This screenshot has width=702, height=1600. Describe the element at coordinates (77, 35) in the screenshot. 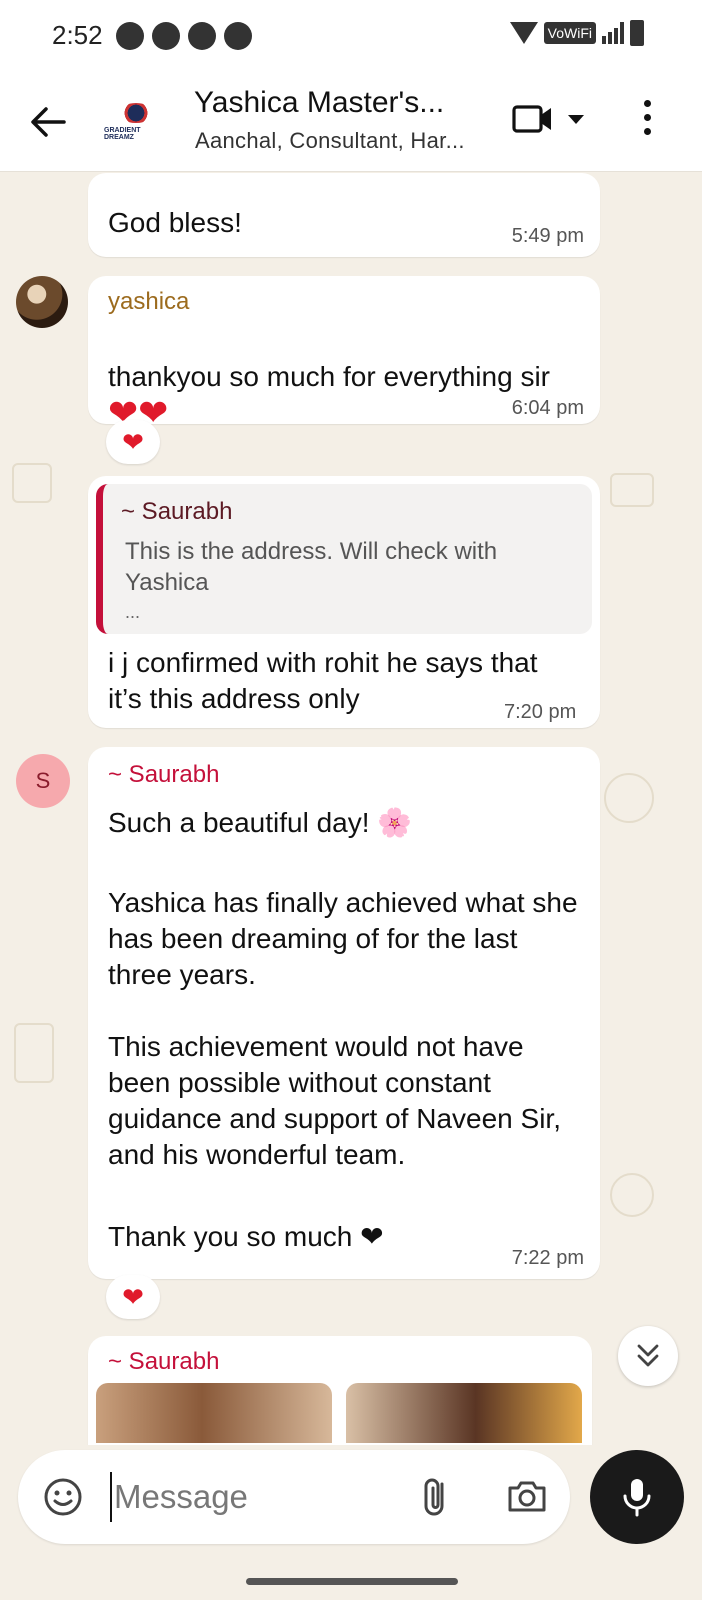

I see `status-time: 2:52` at that location.